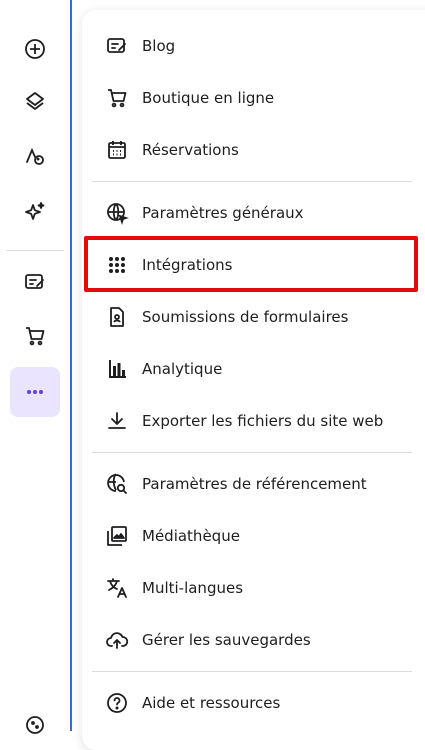 The width and height of the screenshot is (425, 750). Describe the element at coordinates (117, 317) in the screenshot. I see `form-file-icon` at that location.